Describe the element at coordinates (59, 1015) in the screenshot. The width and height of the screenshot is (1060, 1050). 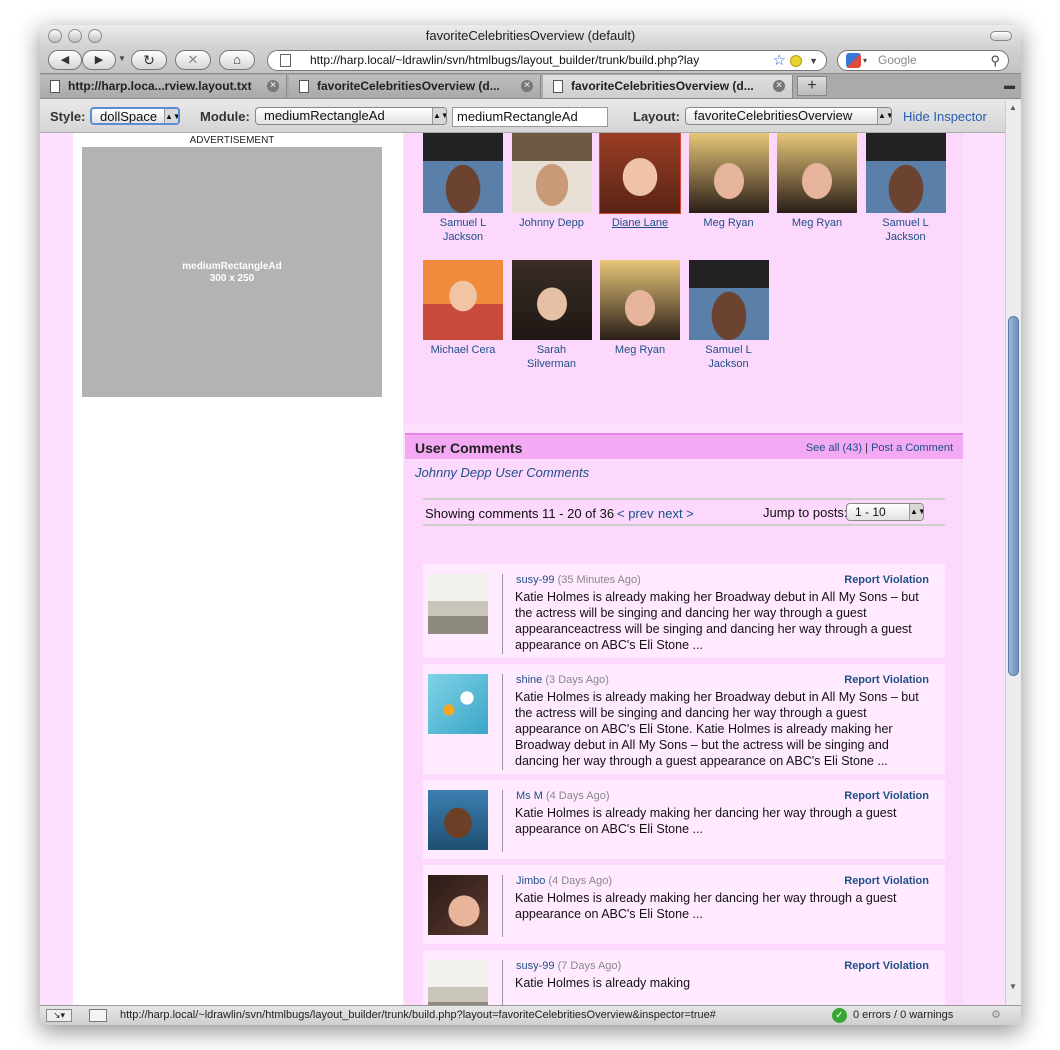
I see `inspector-tool-icon: ↘▾` at that location.